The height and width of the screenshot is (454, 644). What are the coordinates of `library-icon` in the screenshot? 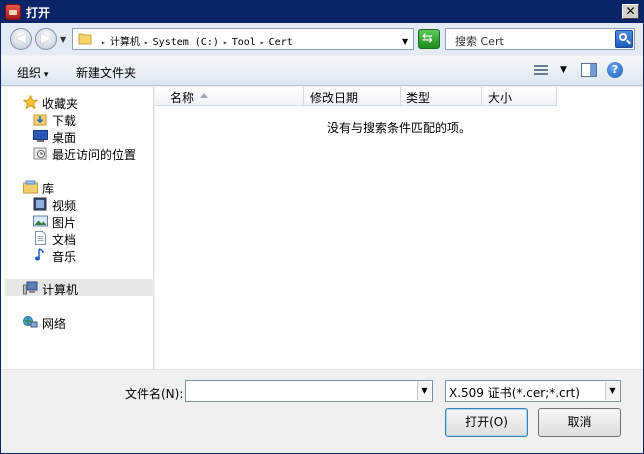 It's located at (30, 187).